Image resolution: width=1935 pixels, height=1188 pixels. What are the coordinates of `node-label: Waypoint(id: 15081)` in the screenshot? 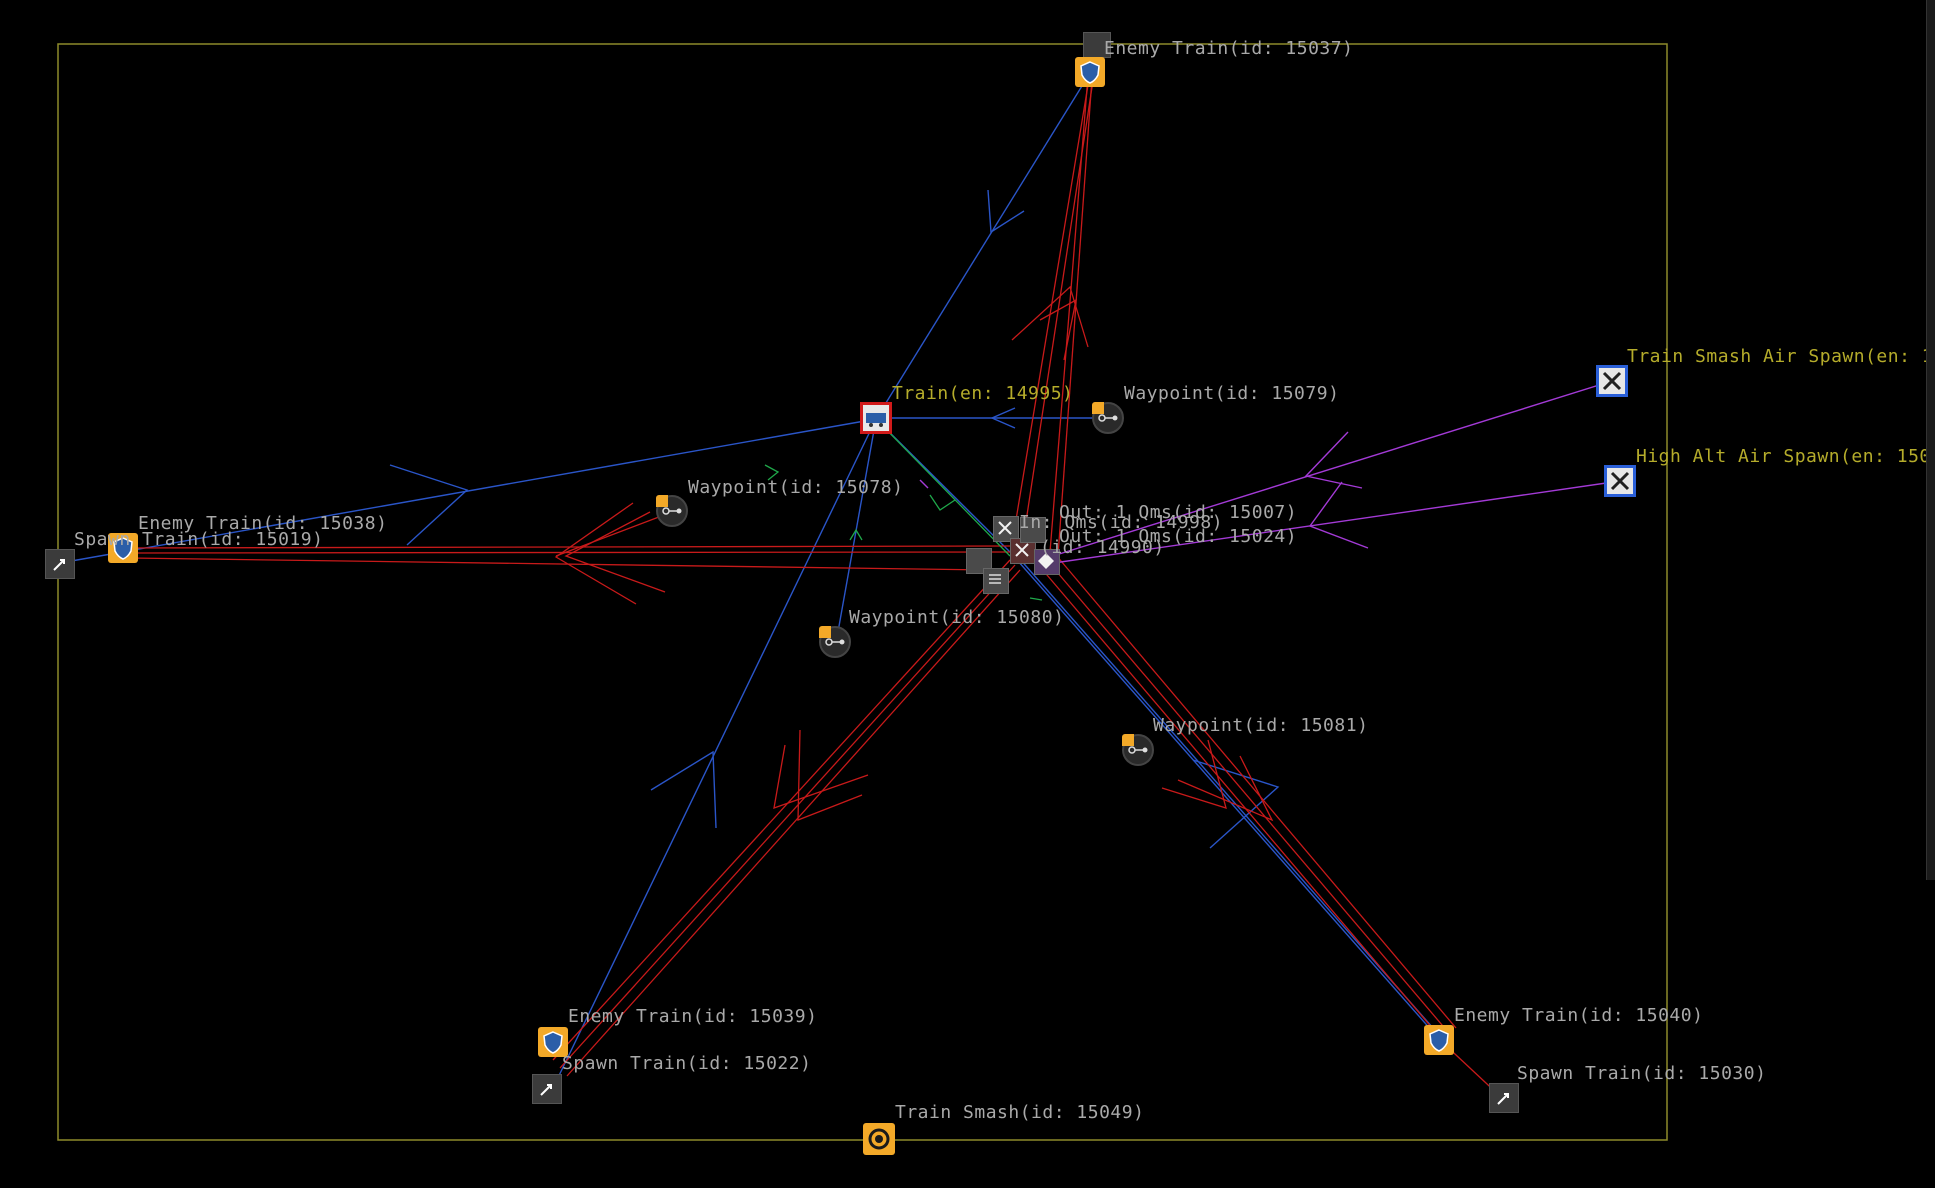 It's located at (1261, 725).